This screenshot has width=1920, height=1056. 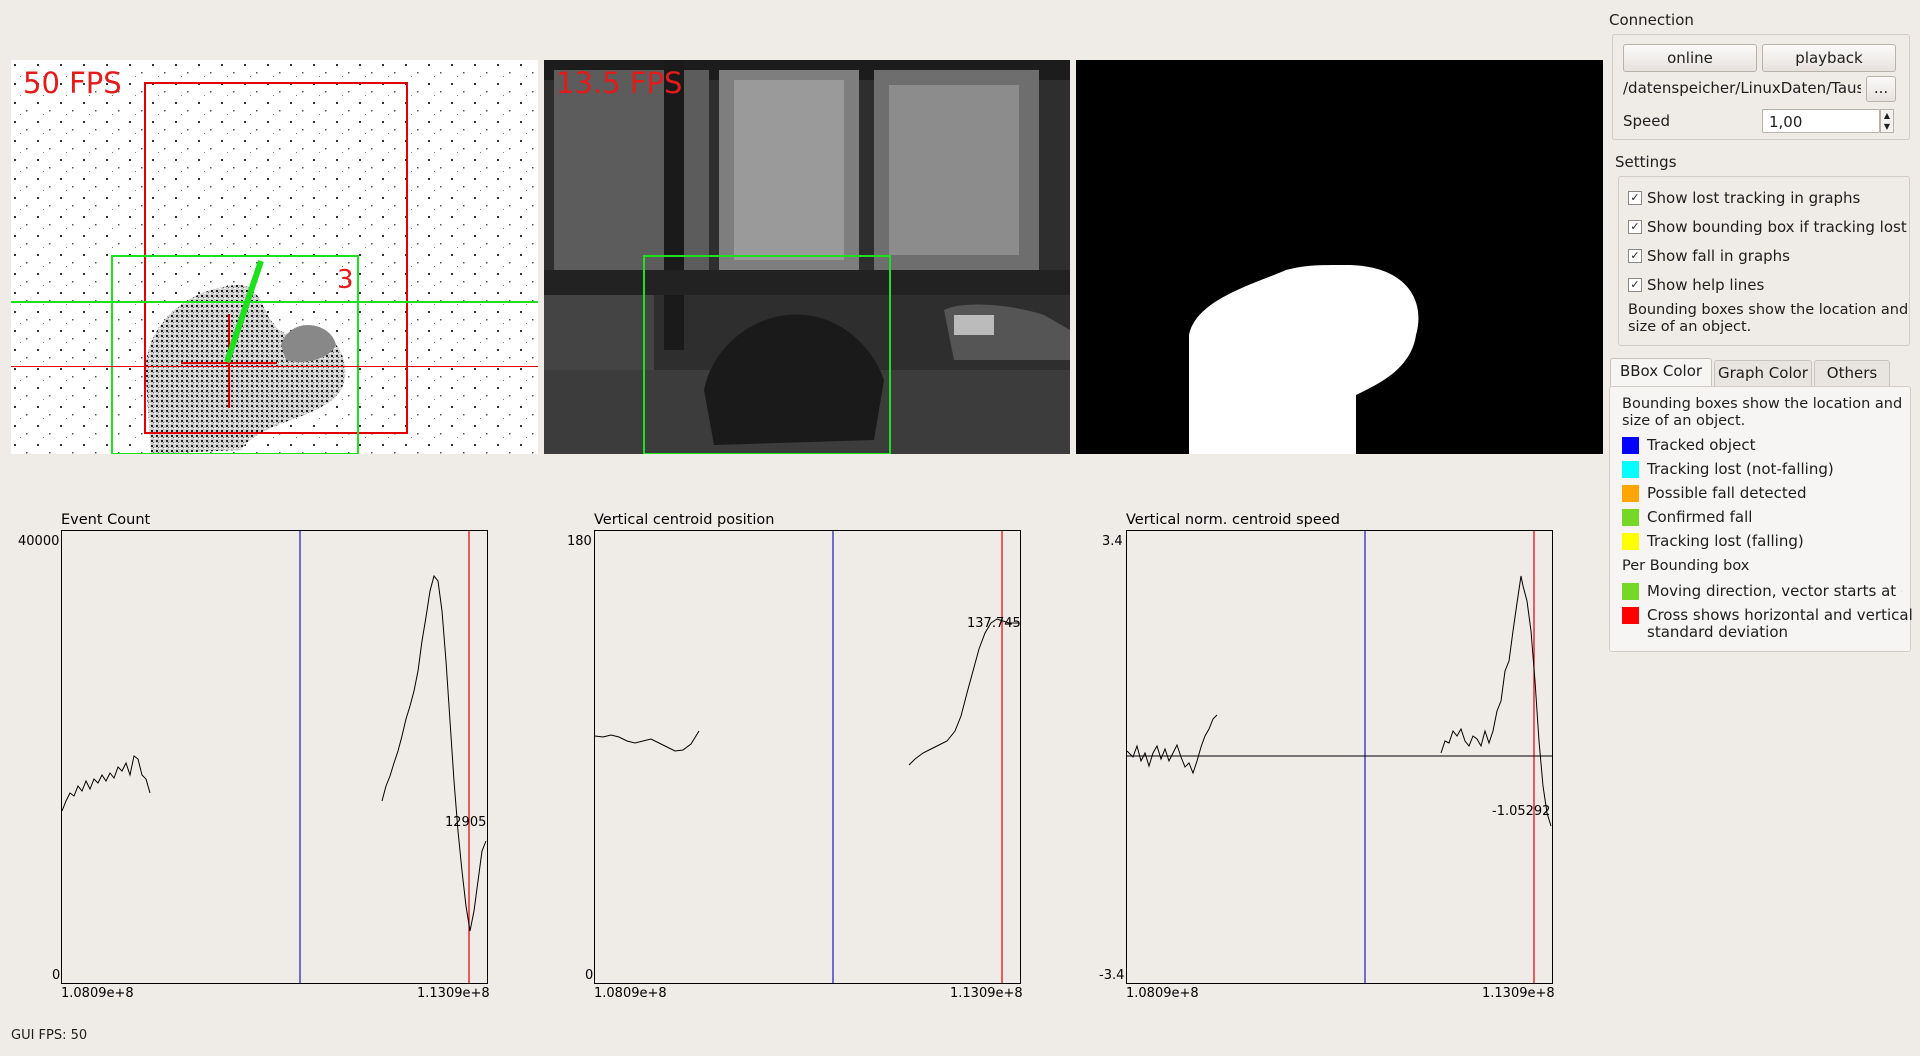 I want to click on object-count-label: 3, so click(x=345, y=280).